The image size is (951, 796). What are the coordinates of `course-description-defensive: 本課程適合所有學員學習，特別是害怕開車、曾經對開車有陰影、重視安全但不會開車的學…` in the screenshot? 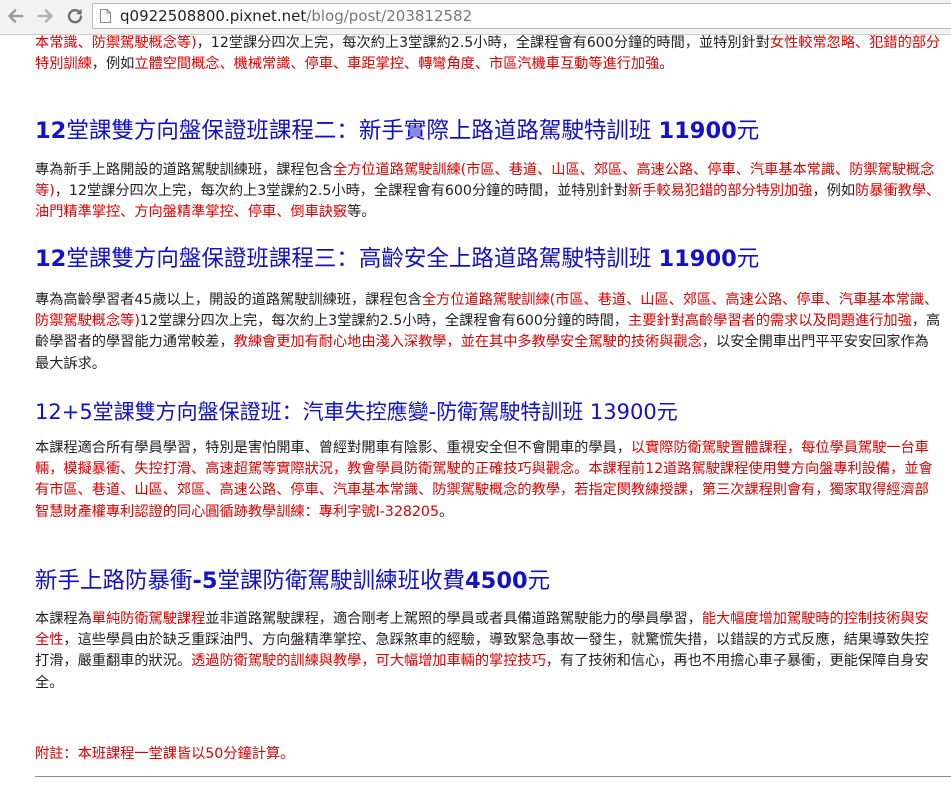 It's located at (488, 480).